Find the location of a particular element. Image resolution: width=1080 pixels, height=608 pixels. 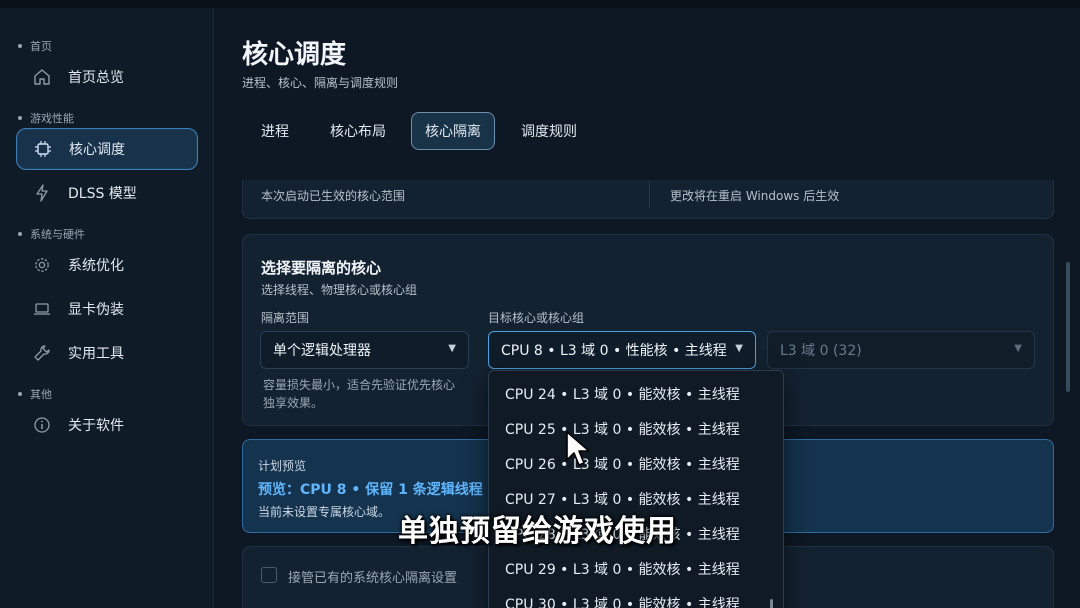

dropdown-option: CPU 29 • L3 域 0 • 能效核 • 主线程 is located at coordinates (622, 569).